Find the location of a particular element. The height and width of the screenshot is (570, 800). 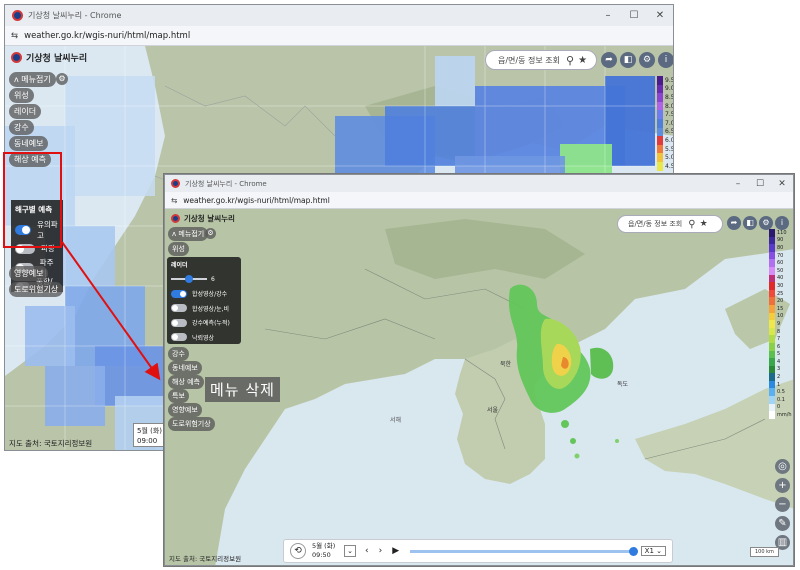

brand-text: 기상청 날씨누리 is located at coordinates (209, 218).